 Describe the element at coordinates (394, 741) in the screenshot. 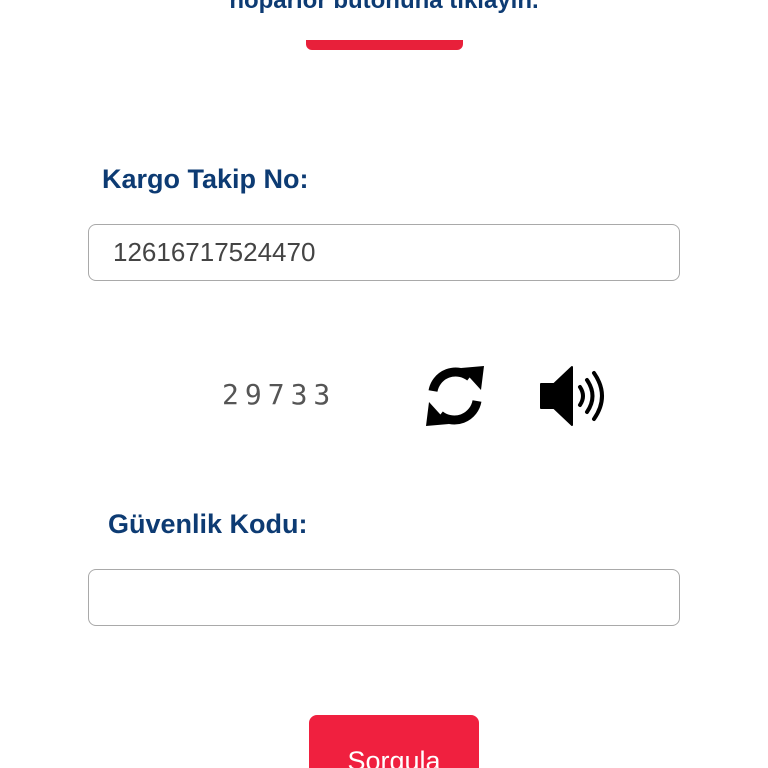

I see `submit-button: Sorgula` at that location.